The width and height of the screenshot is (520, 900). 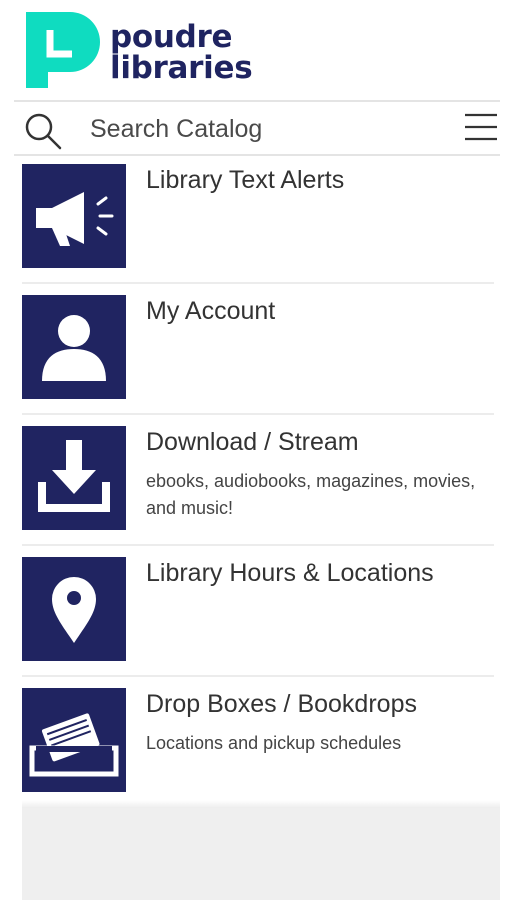 What do you see at coordinates (260, 50) in the screenshot?
I see `header: poudre libraries` at bounding box center [260, 50].